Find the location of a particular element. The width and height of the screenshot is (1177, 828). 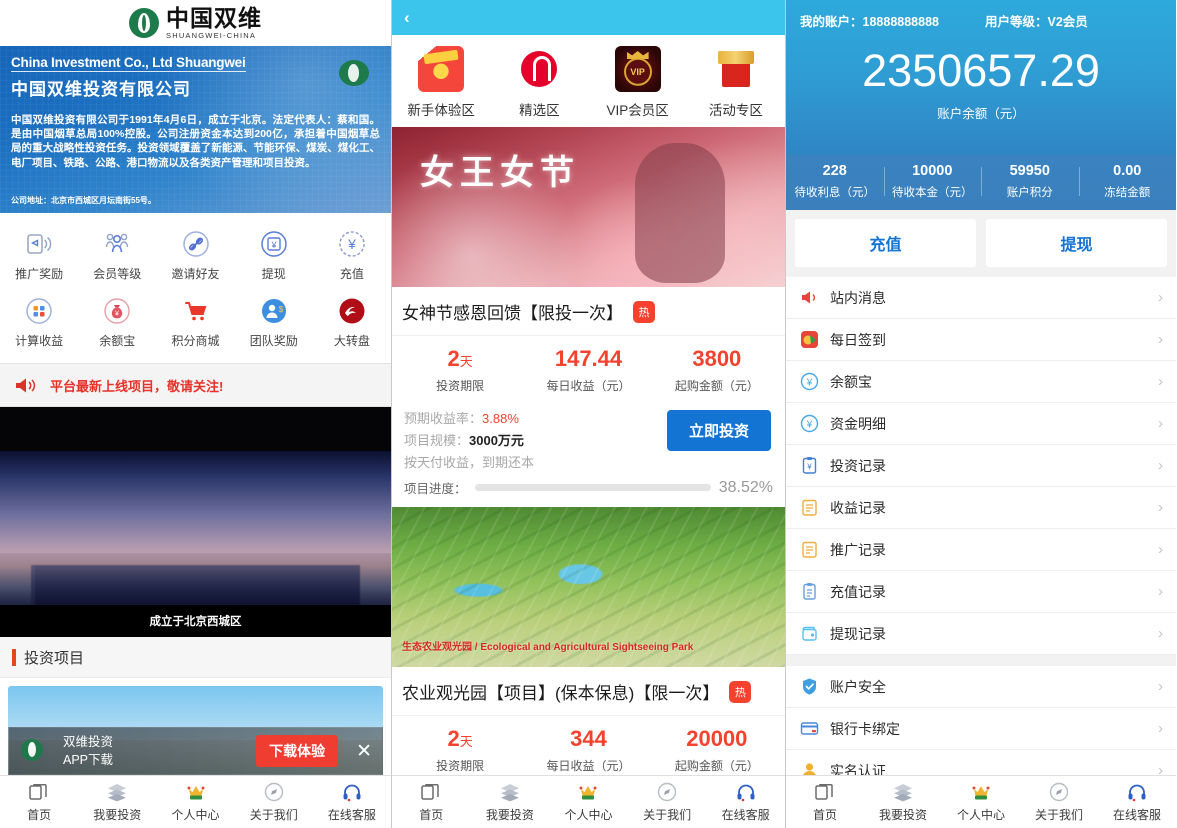

quick-action-label: 团队奖励 is located at coordinates (273, 341).